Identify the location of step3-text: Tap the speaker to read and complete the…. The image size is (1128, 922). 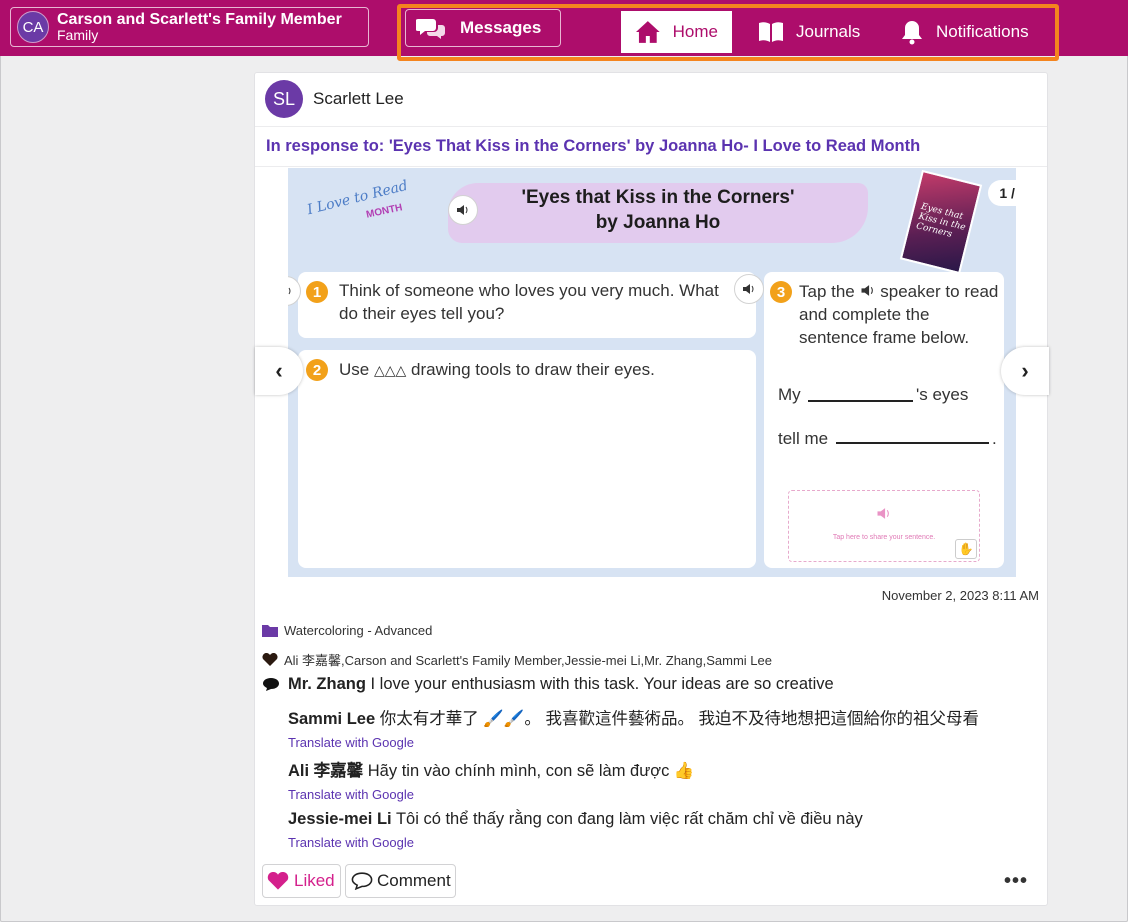
(899, 315).